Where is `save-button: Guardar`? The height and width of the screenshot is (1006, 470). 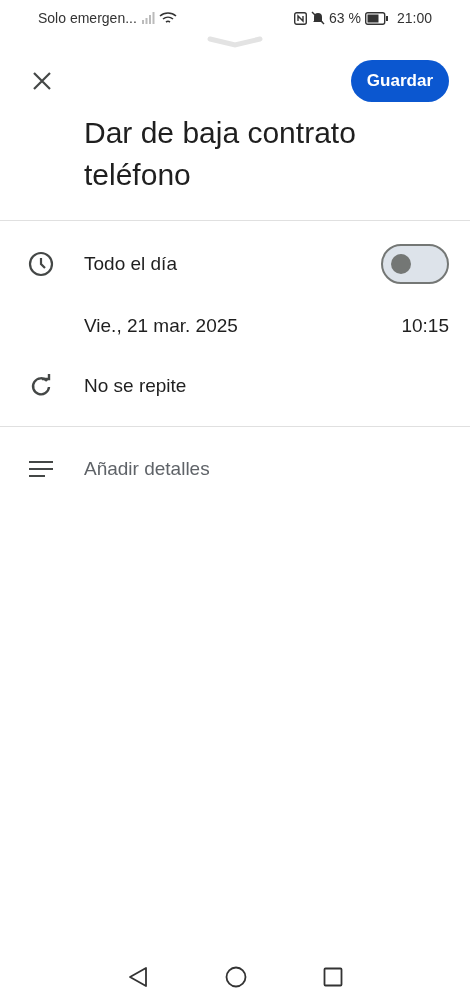
save-button: Guardar is located at coordinates (399, 81).